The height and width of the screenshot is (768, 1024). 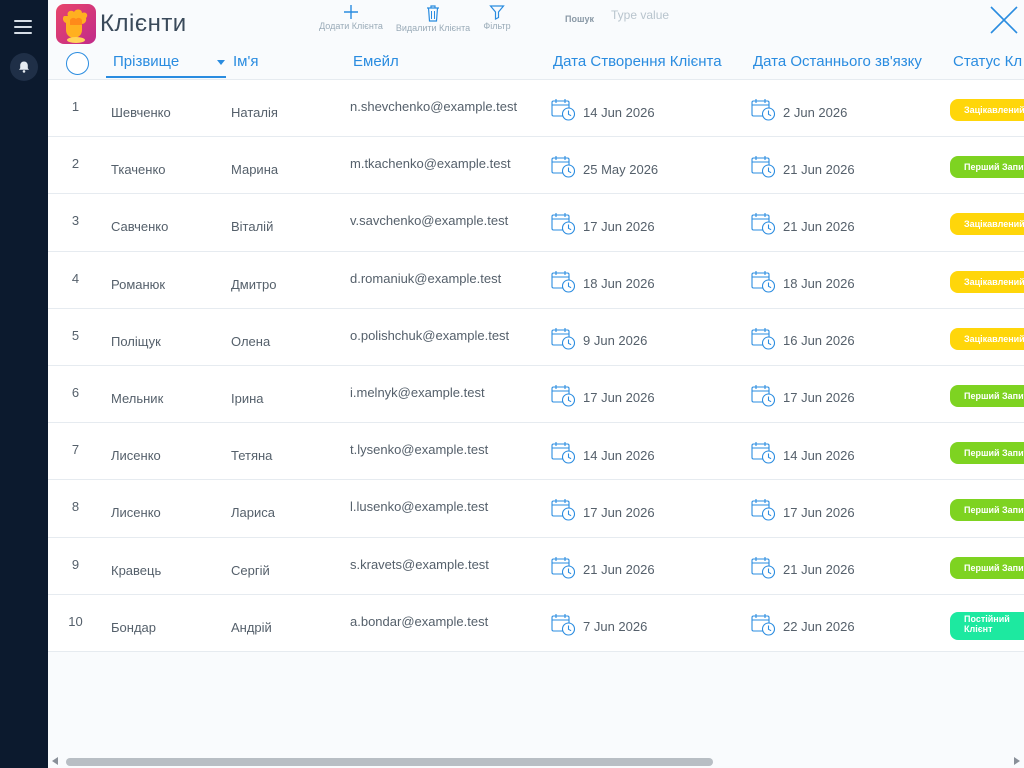 What do you see at coordinates (77, 63) in the screenshot?
I see `select-all-checkbox` at bounding box center [77, 63].